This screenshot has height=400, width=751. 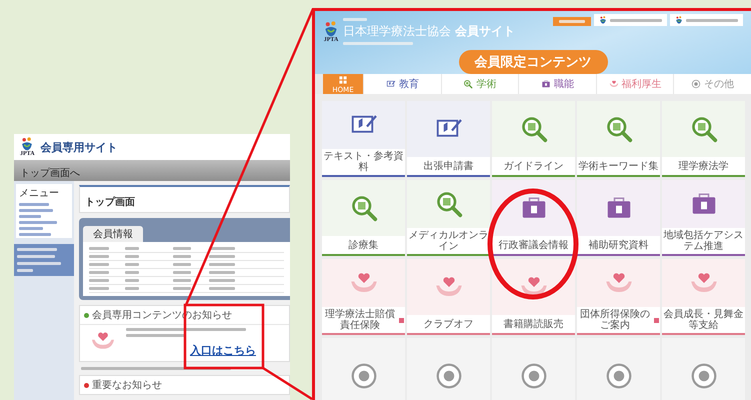 I want to click on content-tile: 出張申請書, so click(x=448, y=139).